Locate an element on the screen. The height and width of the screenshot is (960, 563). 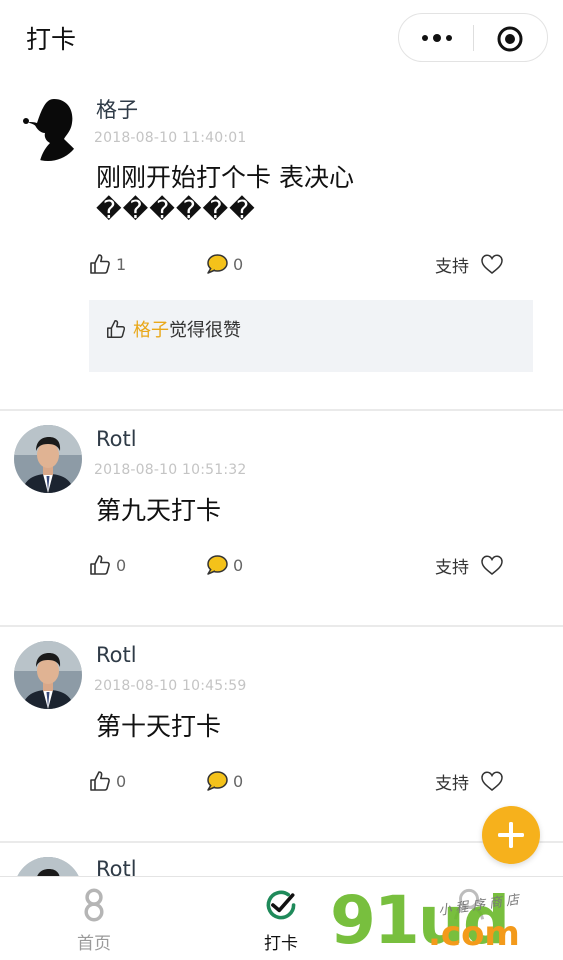
silhouette-avatar-image is located at coordinates (48, 127).